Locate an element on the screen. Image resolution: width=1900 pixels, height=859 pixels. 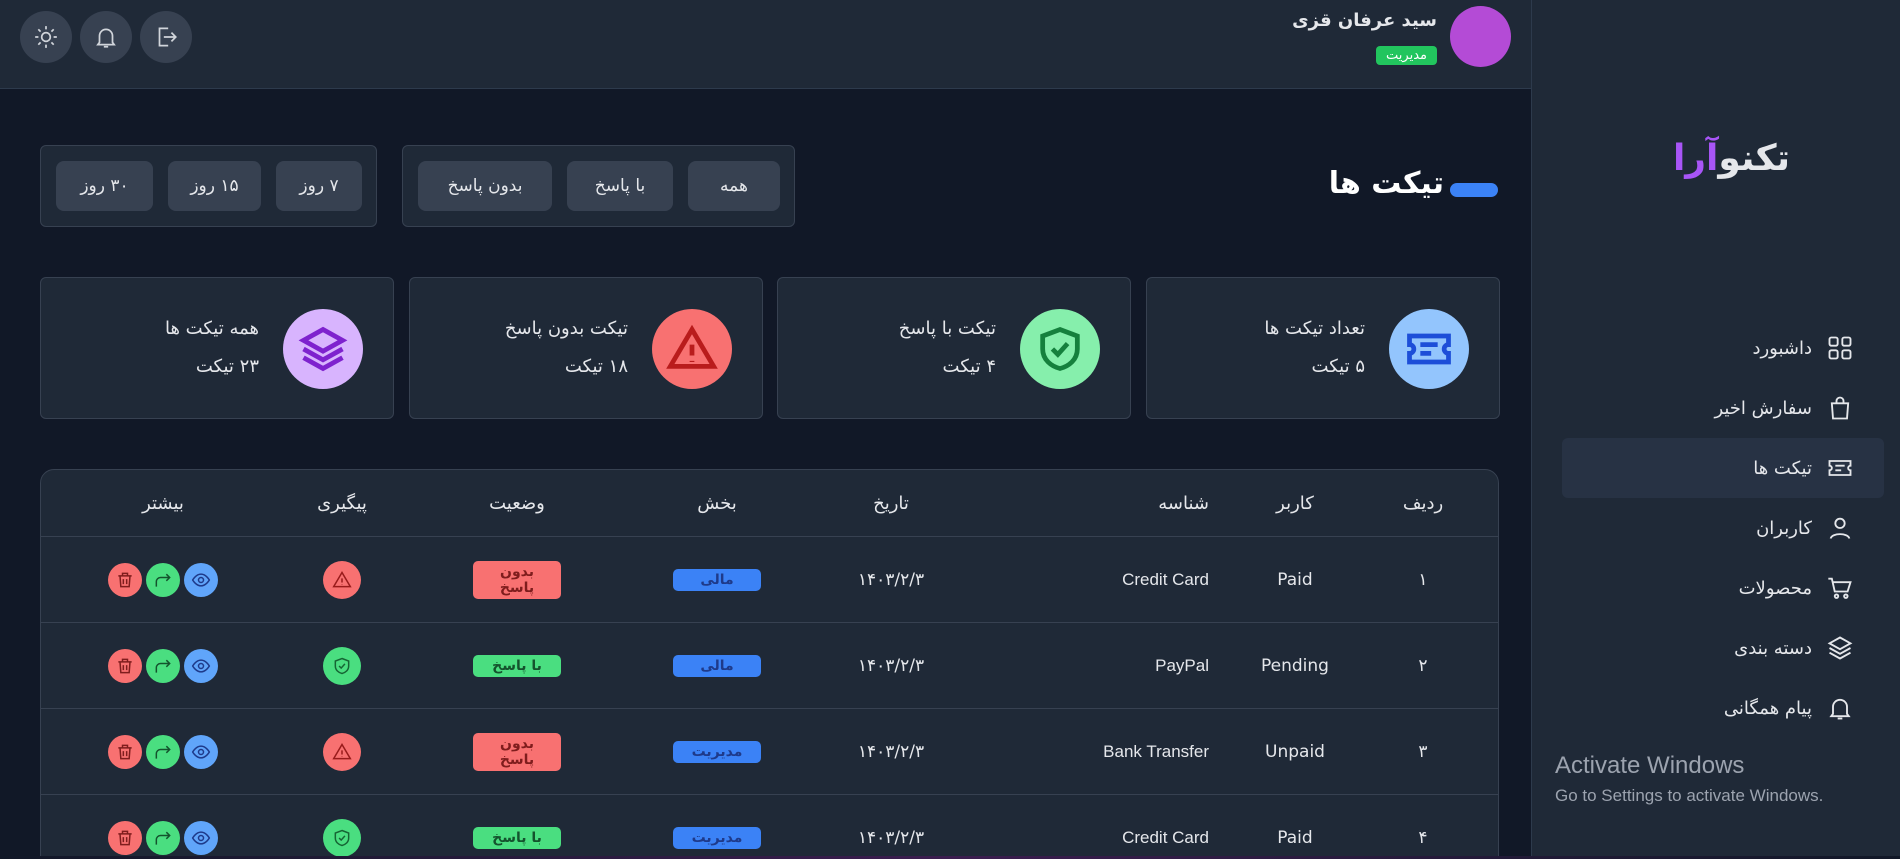
logout-button is located at coordinates (166, 37).